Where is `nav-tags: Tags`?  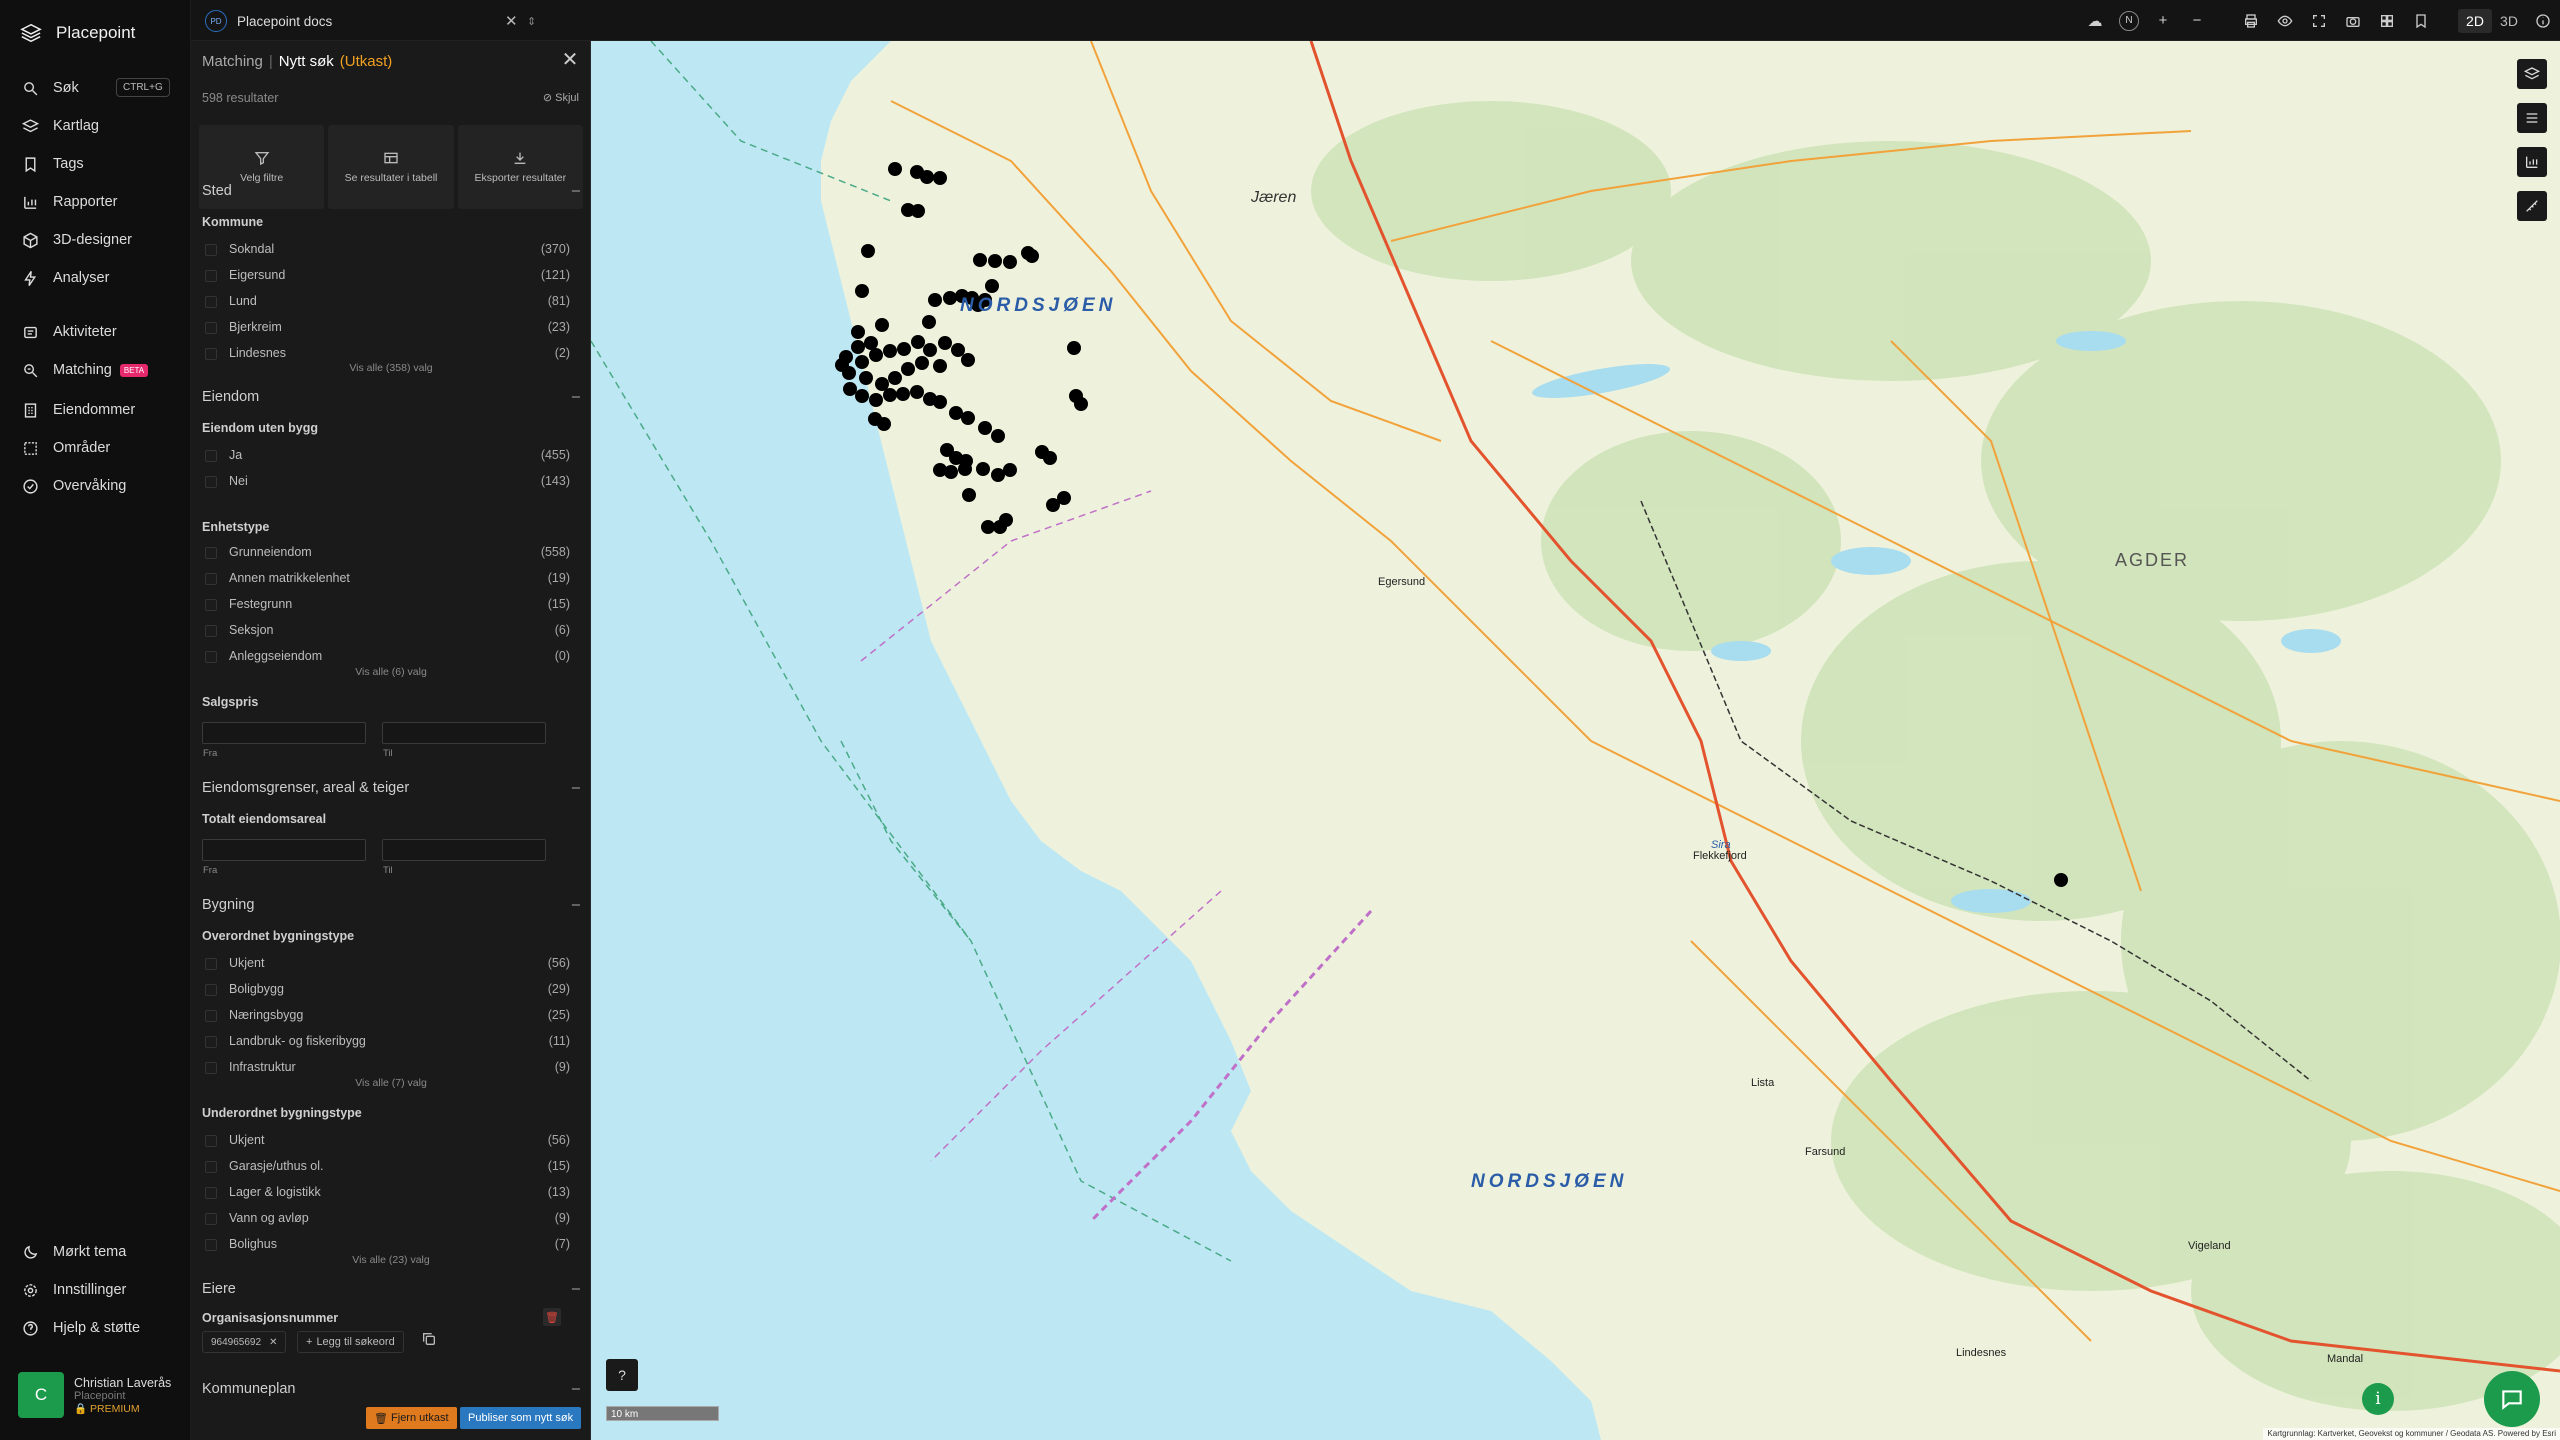
nav-tags: Tags is located at coordinates (102, 164).